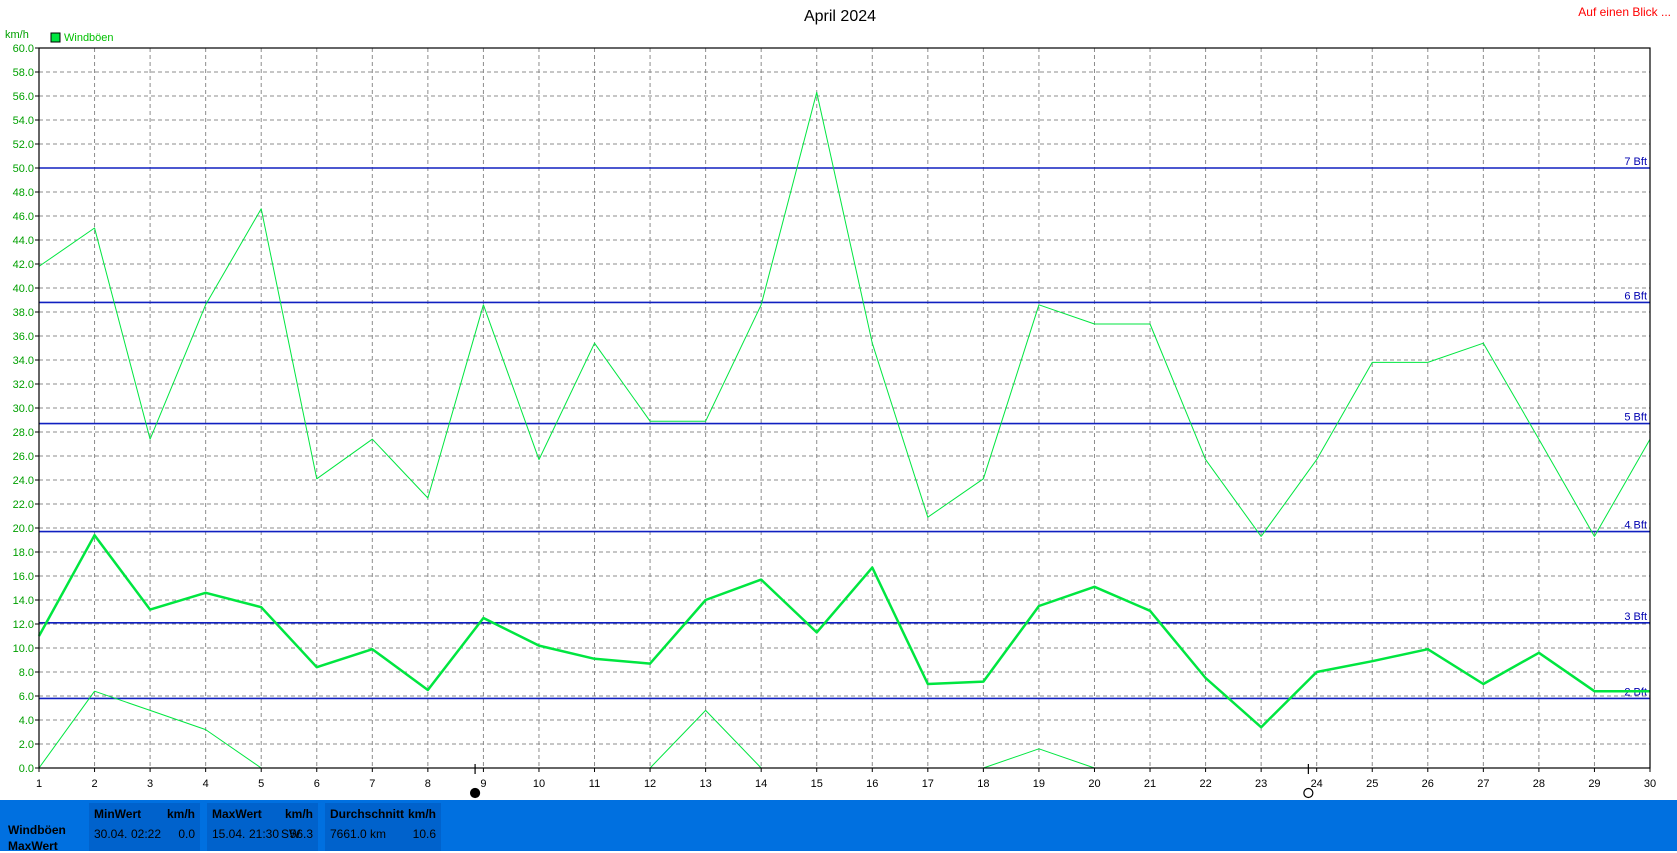 The width and height of the screenshot is (1677, 853). What do you see at coordinates (1635, 418) in the screenshot?
I see `bft-label: 5 Bft` at bounding box center [1635, 418].